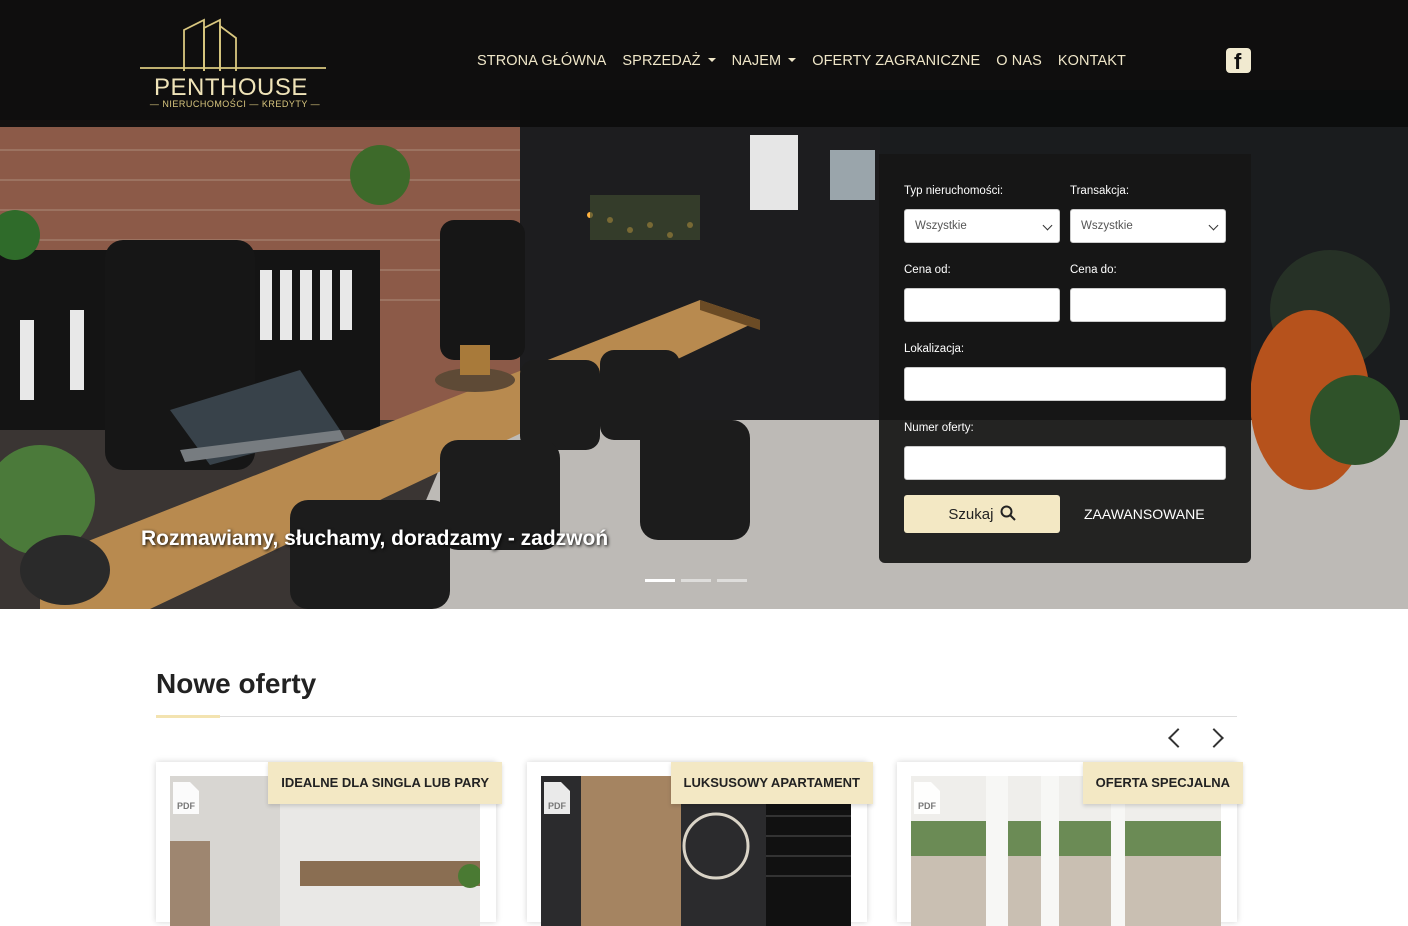 The image size is (1408, 926). I want to click on property-type-label: Typ nieruchomości:, so click(954, 191).